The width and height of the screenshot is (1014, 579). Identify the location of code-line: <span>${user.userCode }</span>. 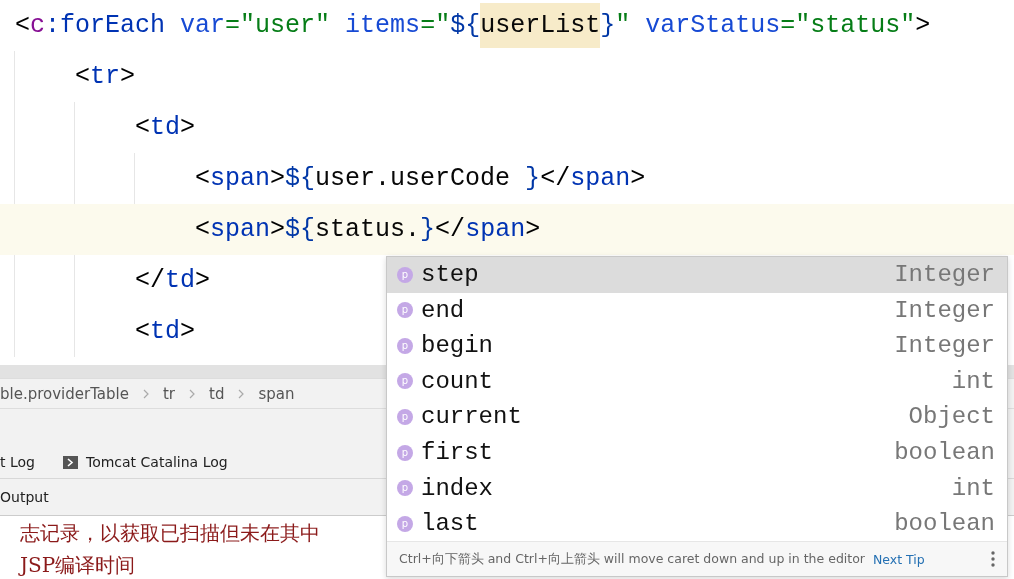
(420, 179).